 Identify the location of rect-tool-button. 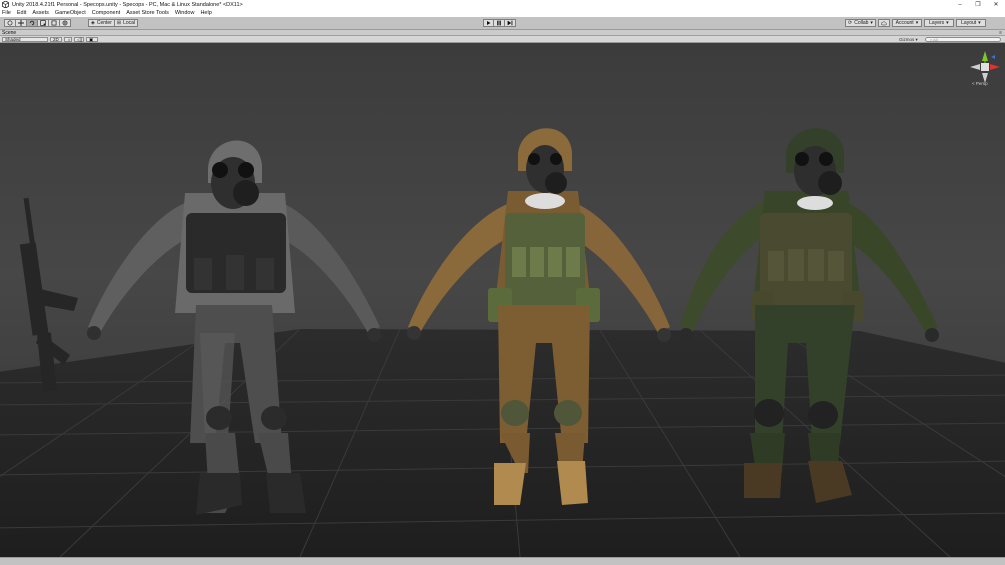
(54, 23).